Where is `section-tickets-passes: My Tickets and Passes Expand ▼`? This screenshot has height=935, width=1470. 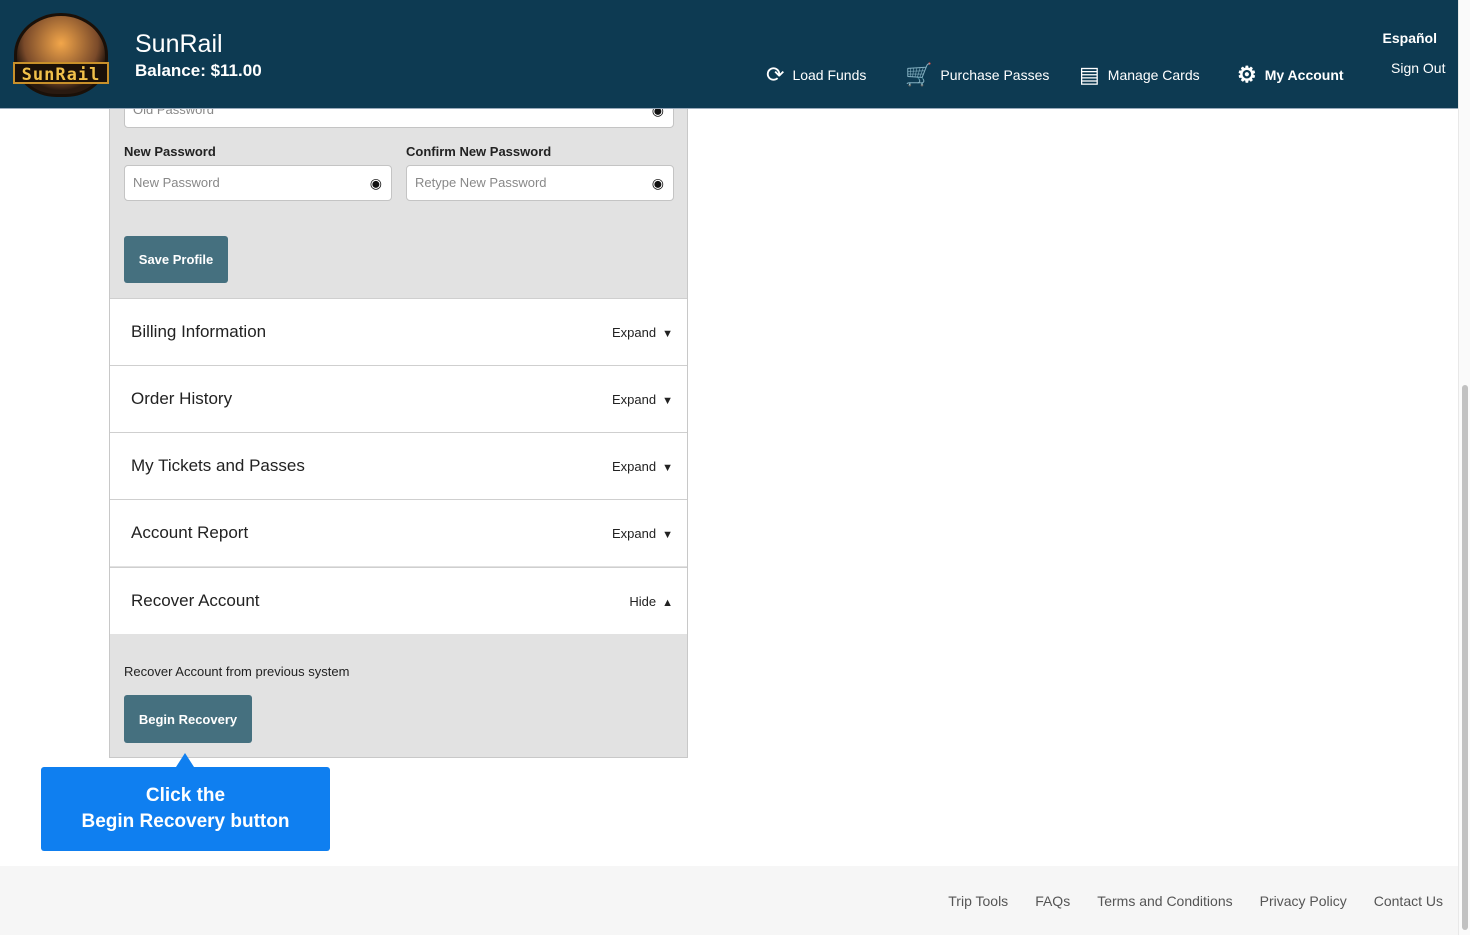 section-tickets-passes: My Tickets and Passes Expand ▼ is located at coordinates (398, 465).